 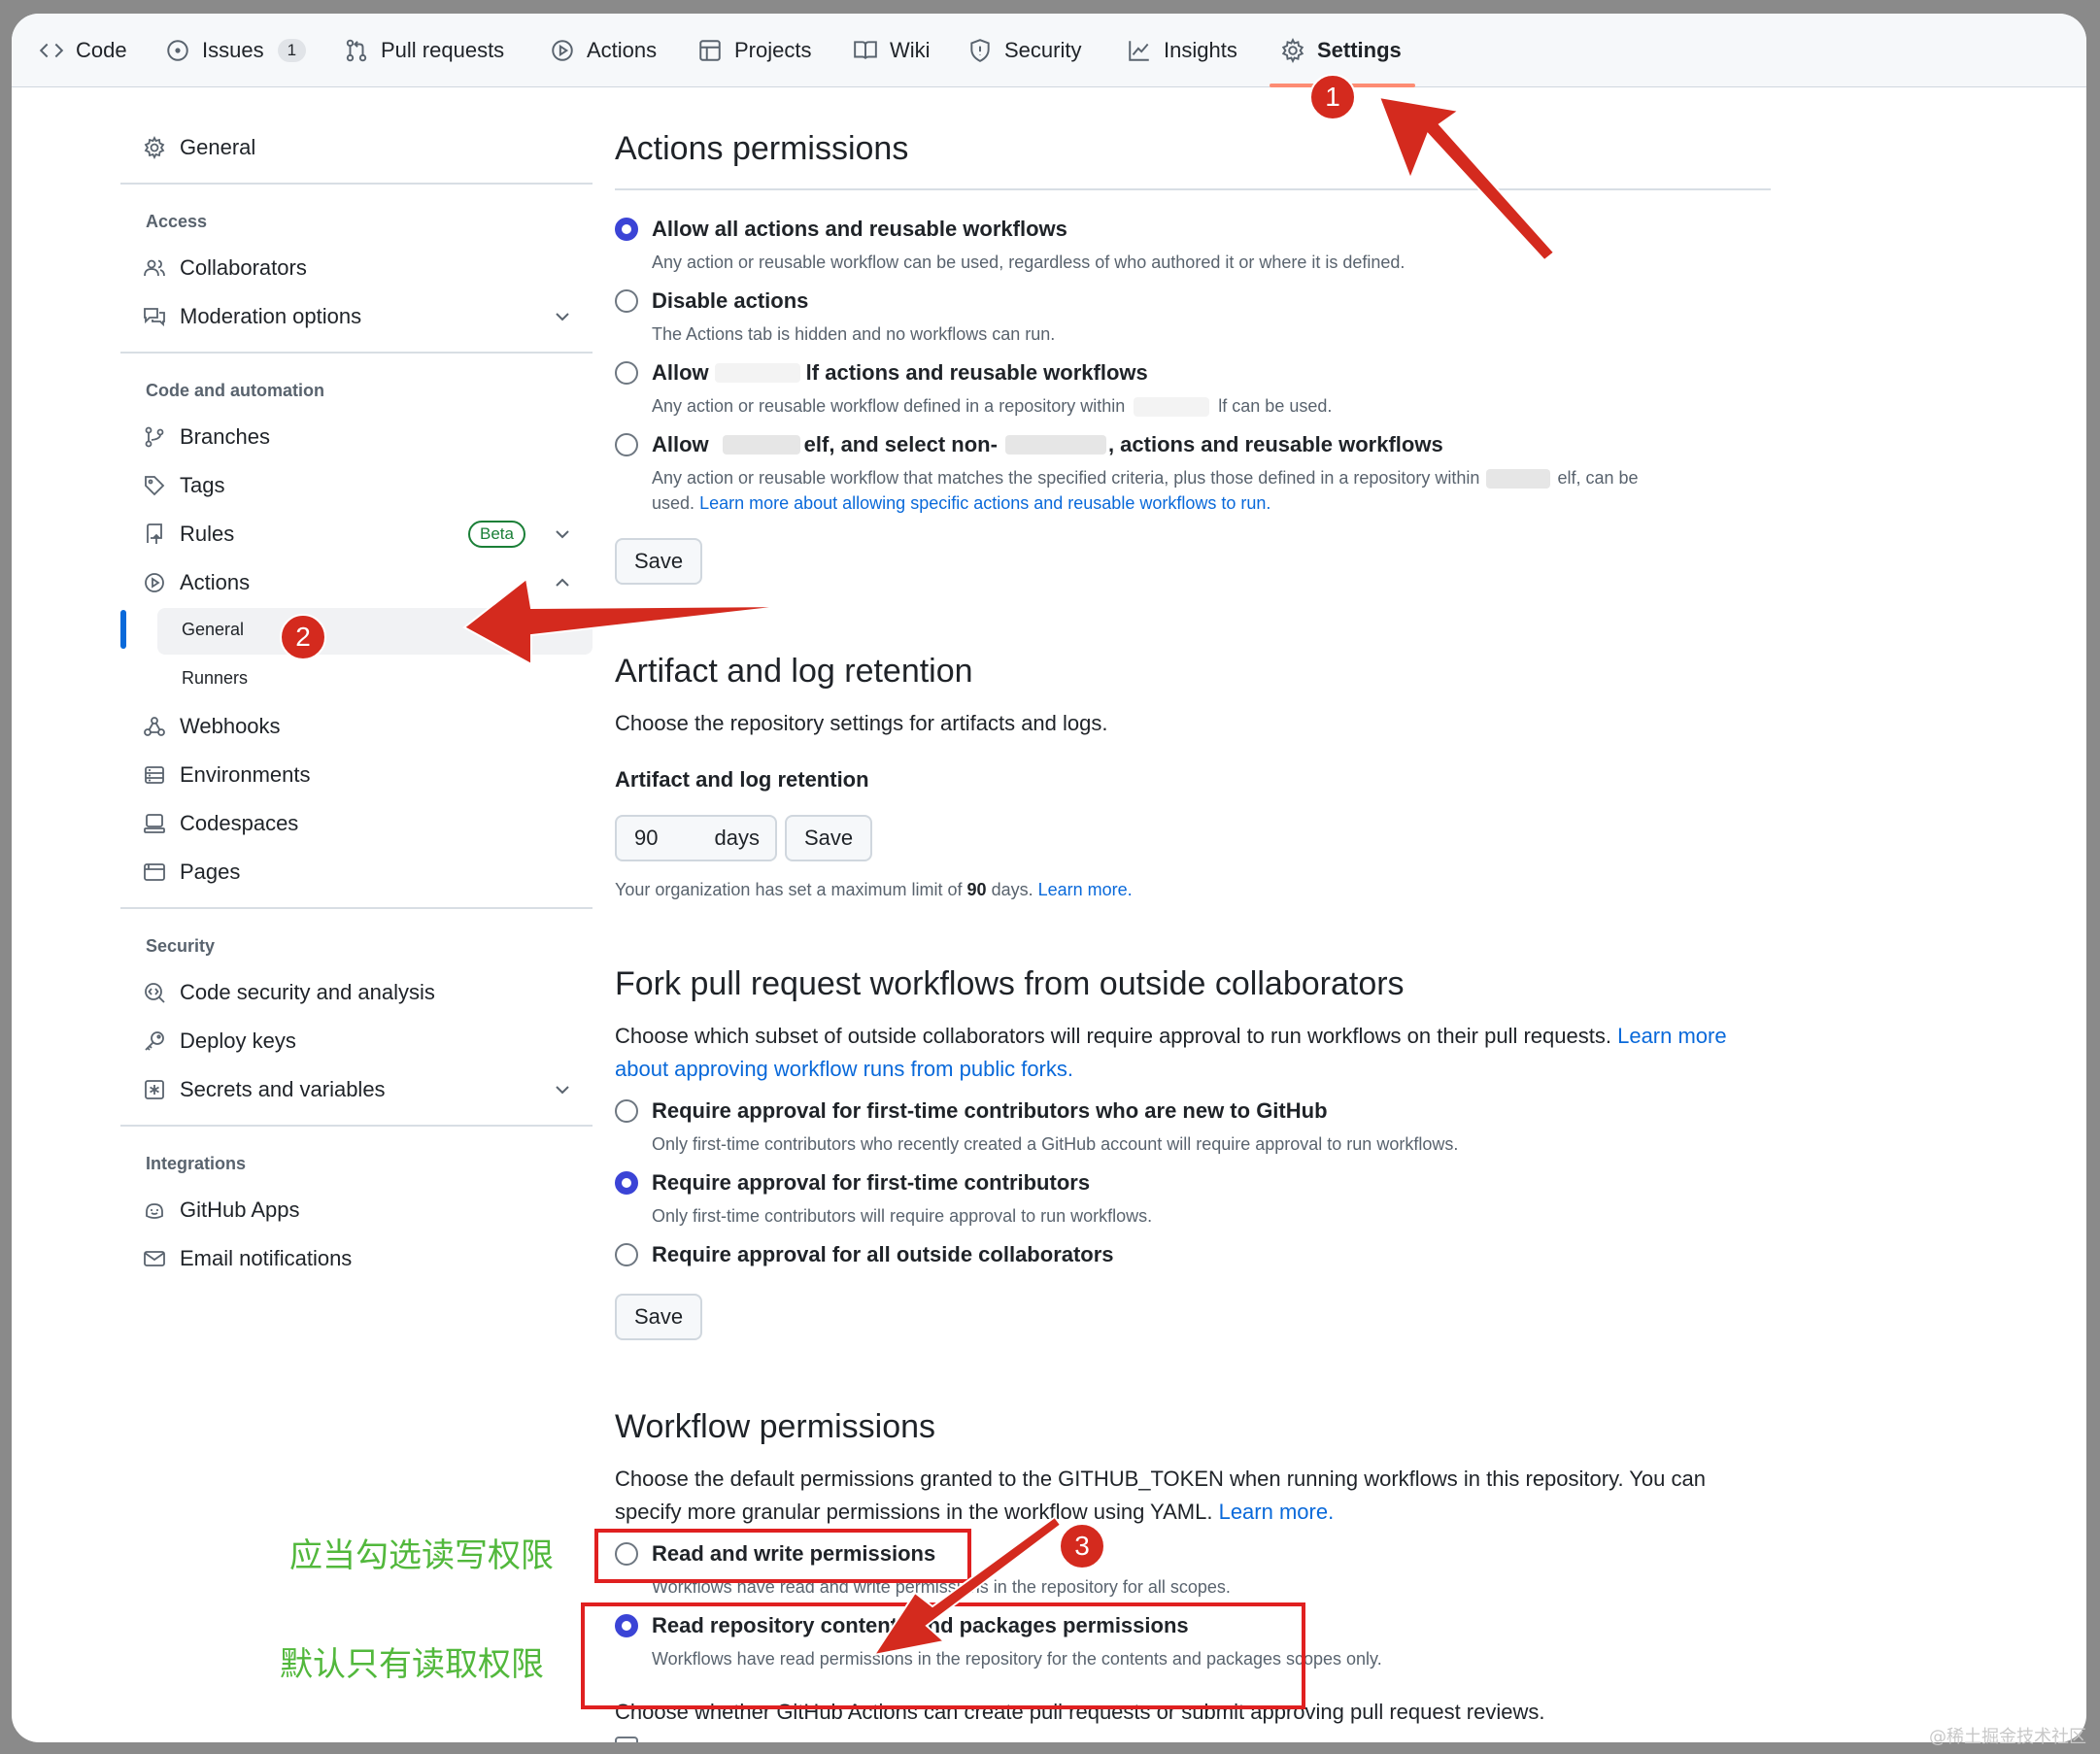 I want to click on save-retention-button: Save, so click(x=829, y=838).